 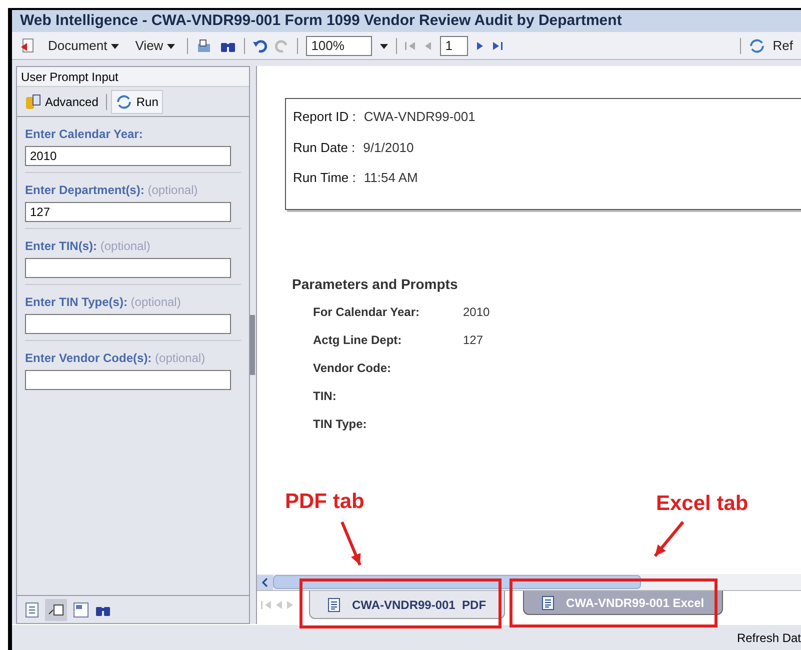 What do you see at coordinates (128, 156) in the screenshot?
I see `prompt-field: 2010` at bounding box center [128, 156].